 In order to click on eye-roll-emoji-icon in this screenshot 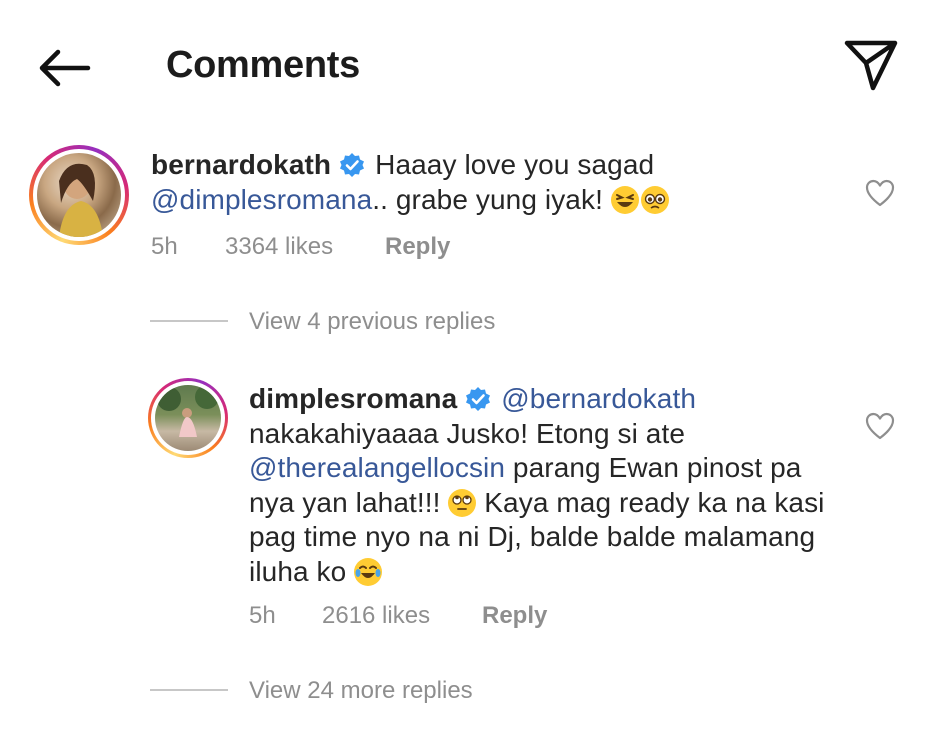, I will do `click(462, 502)`.